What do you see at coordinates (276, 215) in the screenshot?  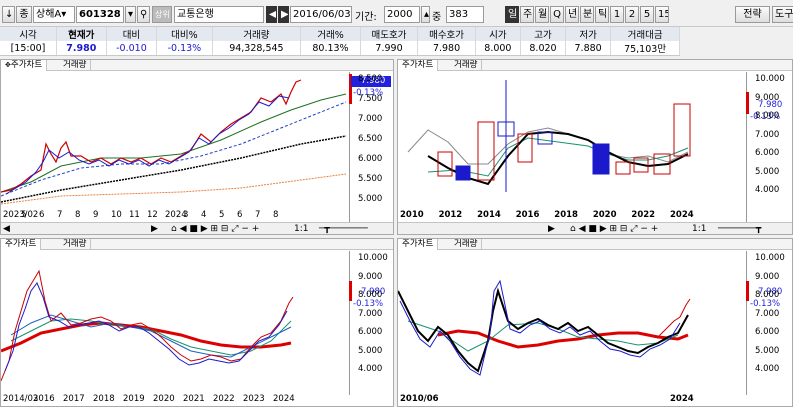 I see `x-tick-label: 8` at bounding box center [276, 215].